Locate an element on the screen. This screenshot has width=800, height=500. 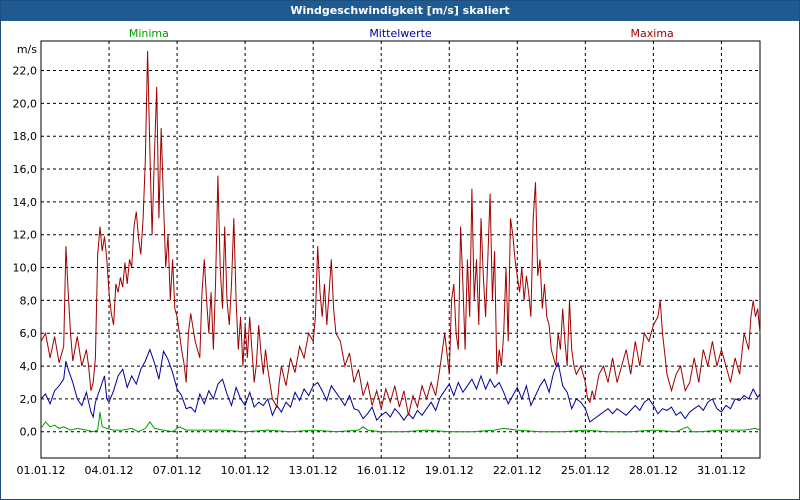
x-tick-label: 10.01.12 is located at coordinates (245, 470).